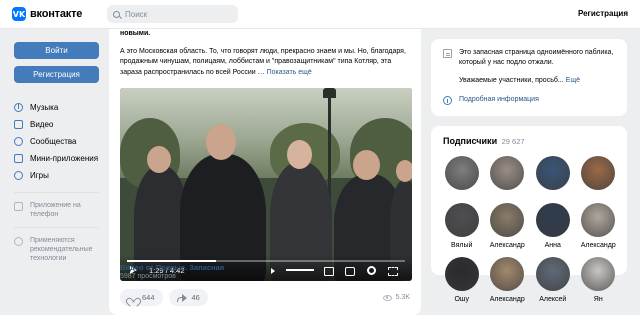  I want to click on vk-logo-icon: VK, so click(19, 14).